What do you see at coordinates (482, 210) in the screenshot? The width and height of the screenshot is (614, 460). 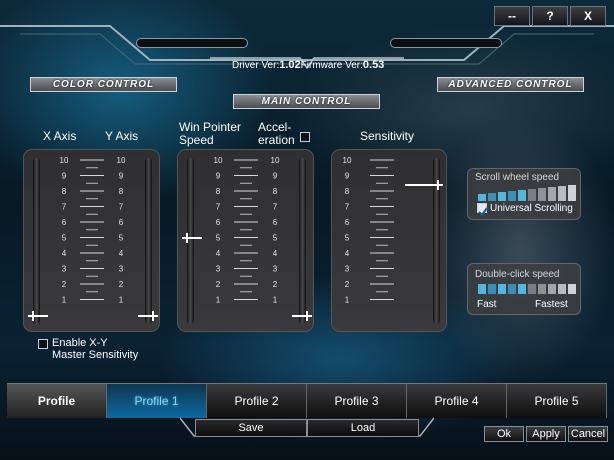 I see `universal-scrolling-checkbox` at bounding box center [482, 210].